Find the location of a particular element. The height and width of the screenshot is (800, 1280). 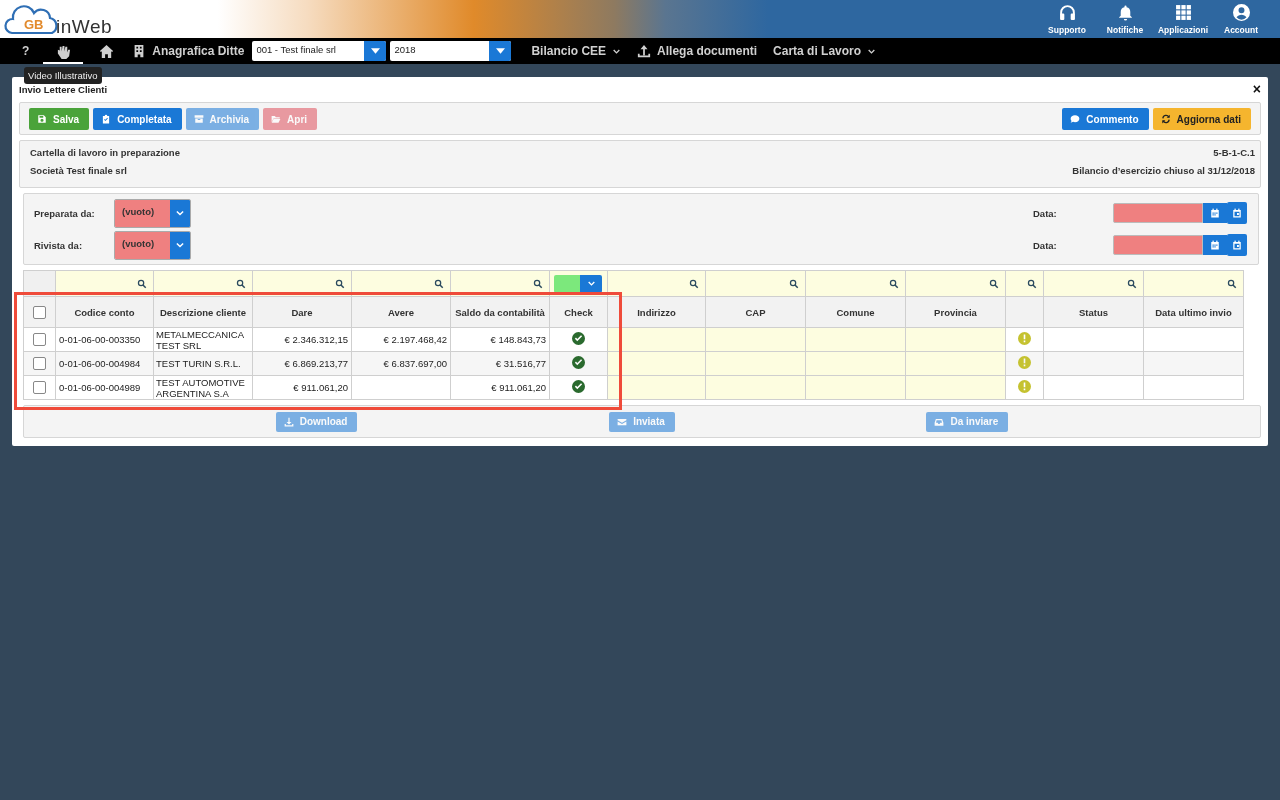

envelope-icon is located at coordinates (622, 421).